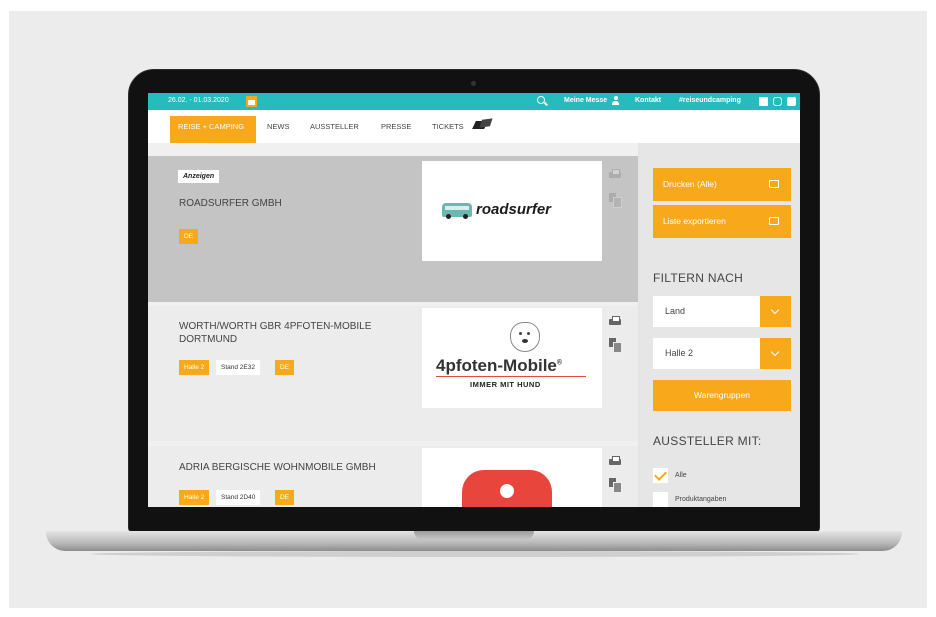  I want to click on stand-tag: Stand 2D40, so click(238, 497).